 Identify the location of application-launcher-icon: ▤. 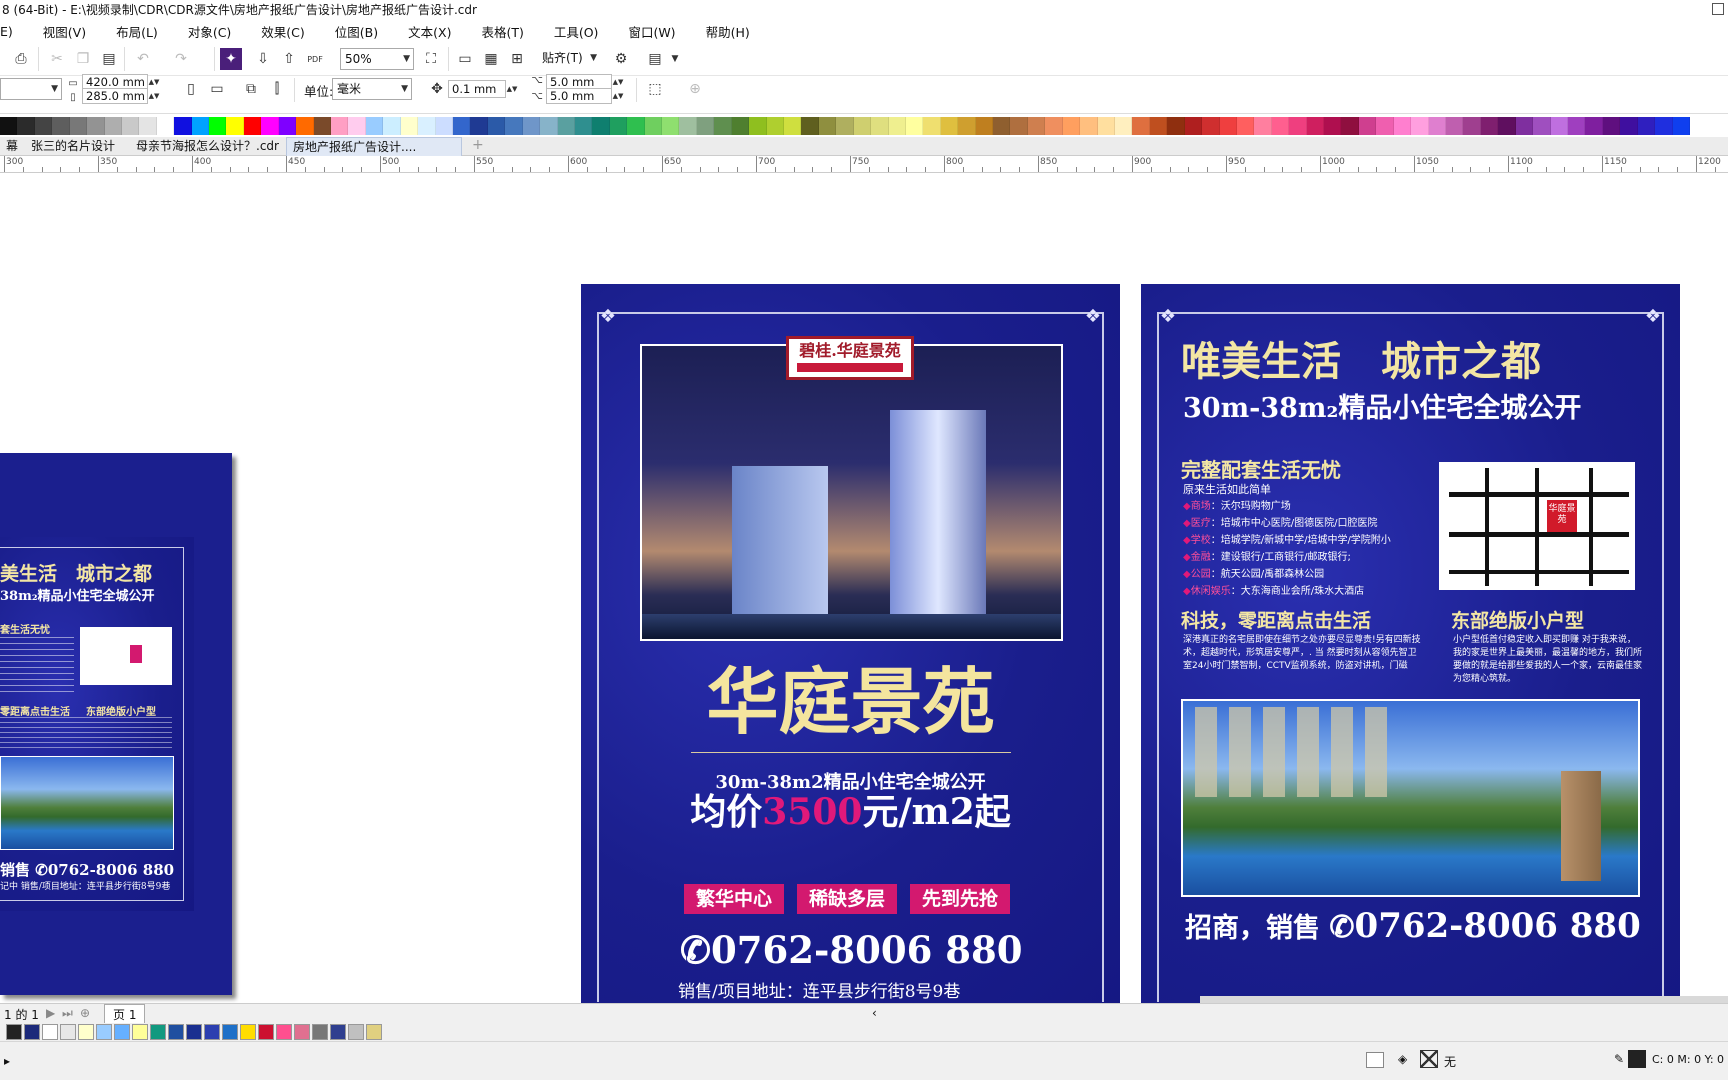
(655, 59).